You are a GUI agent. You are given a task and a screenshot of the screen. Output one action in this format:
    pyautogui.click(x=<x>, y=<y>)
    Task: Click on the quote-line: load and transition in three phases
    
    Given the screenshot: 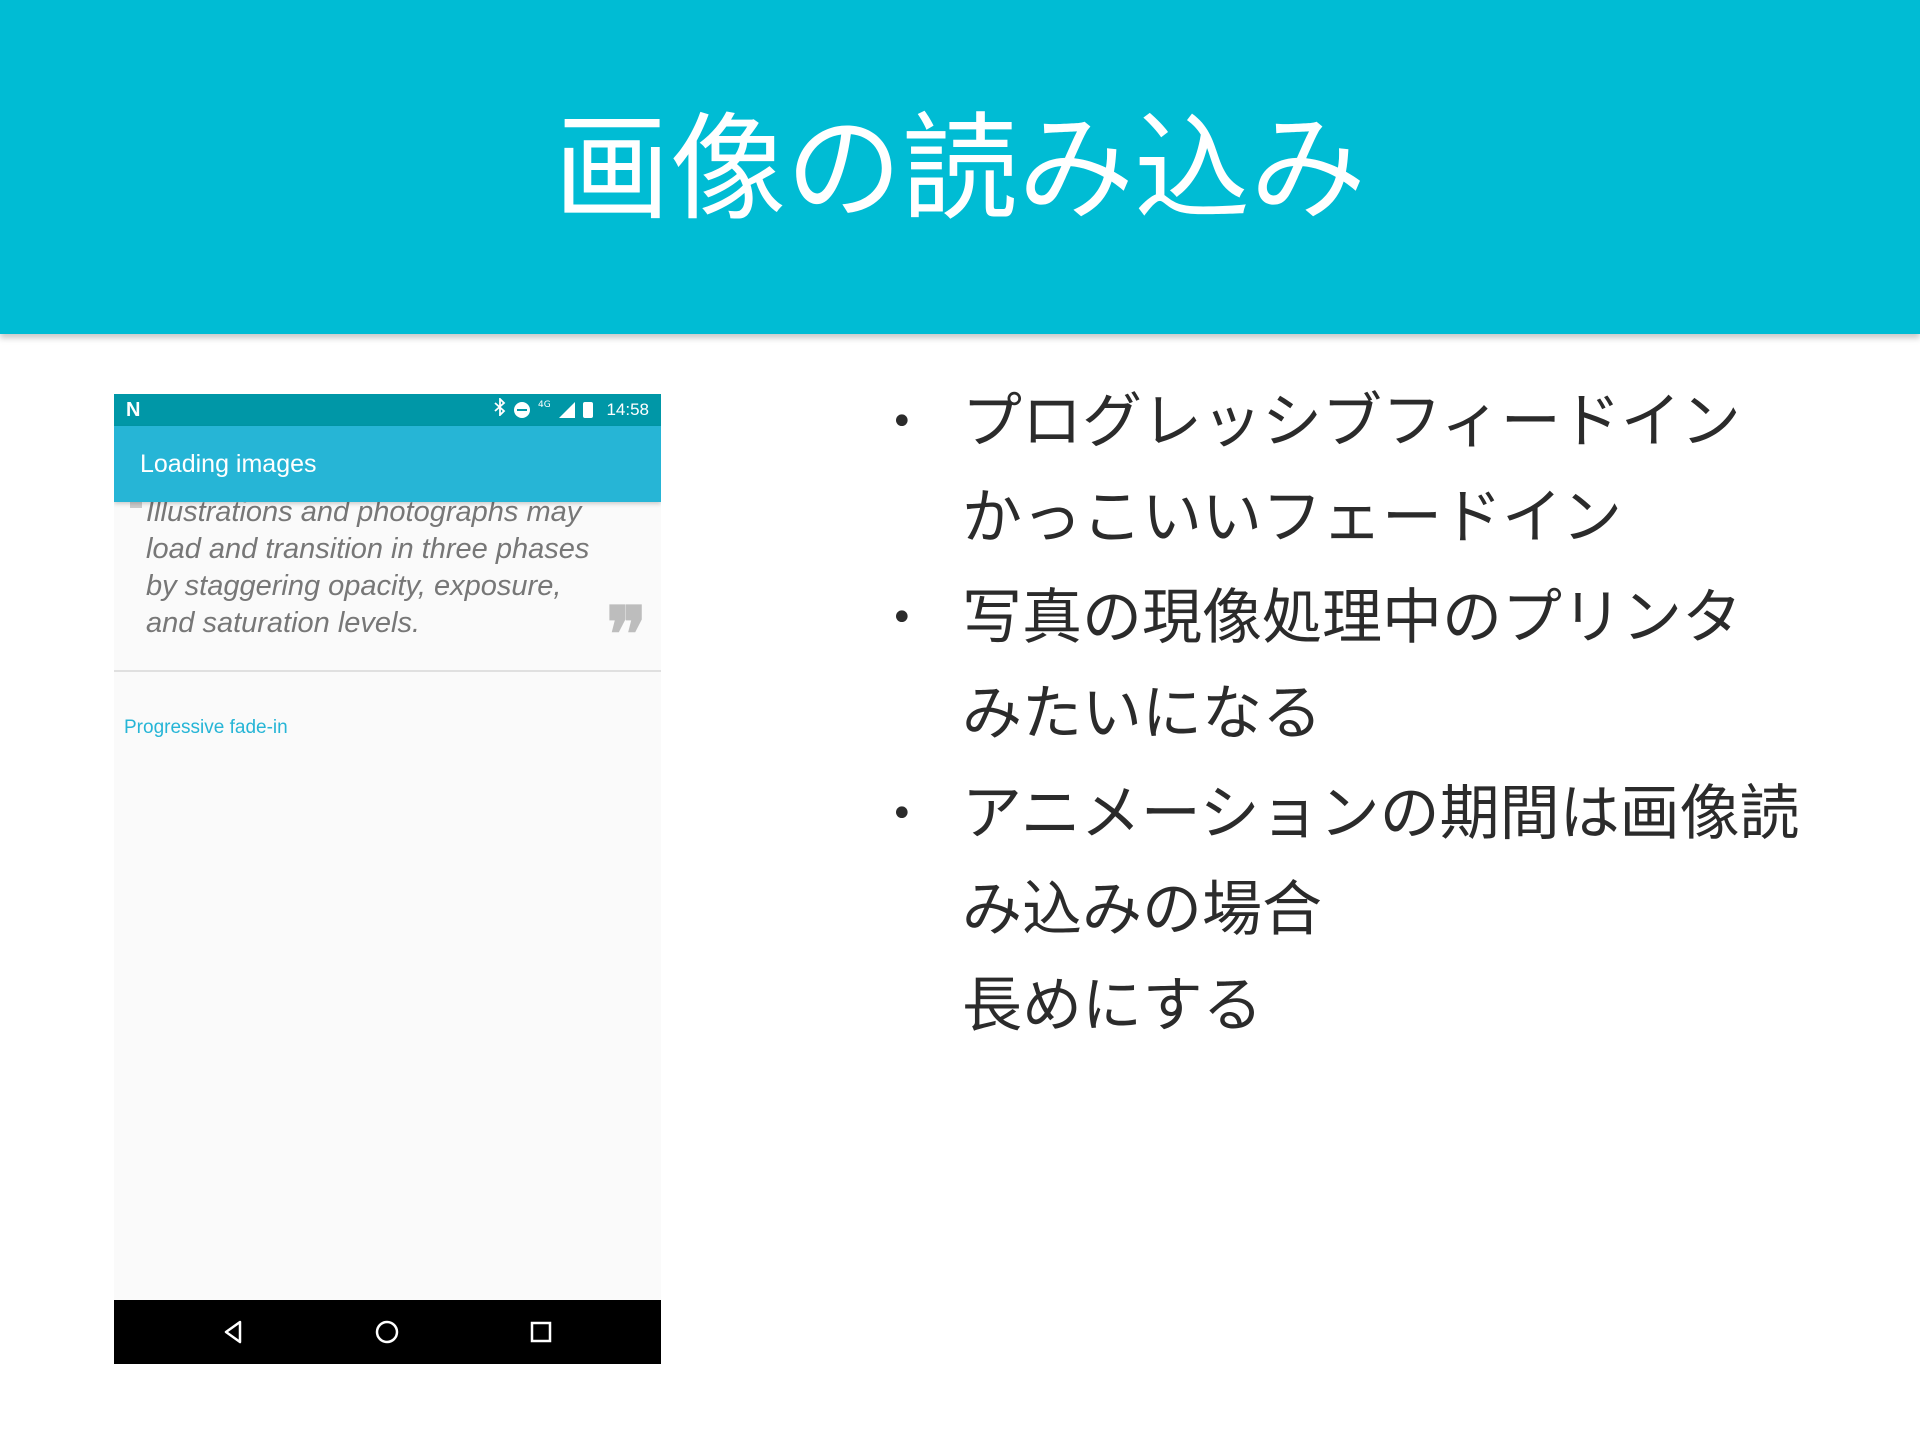 What is the action you would take?
    pyautogui.click(x=368, y=549)
    